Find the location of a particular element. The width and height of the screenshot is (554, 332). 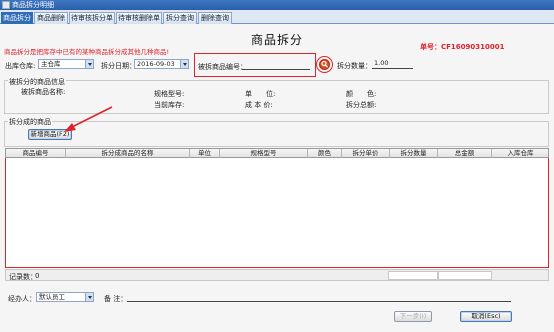

tab-pending-delete: 待审核删除单 is located at coordinates (139, 18).